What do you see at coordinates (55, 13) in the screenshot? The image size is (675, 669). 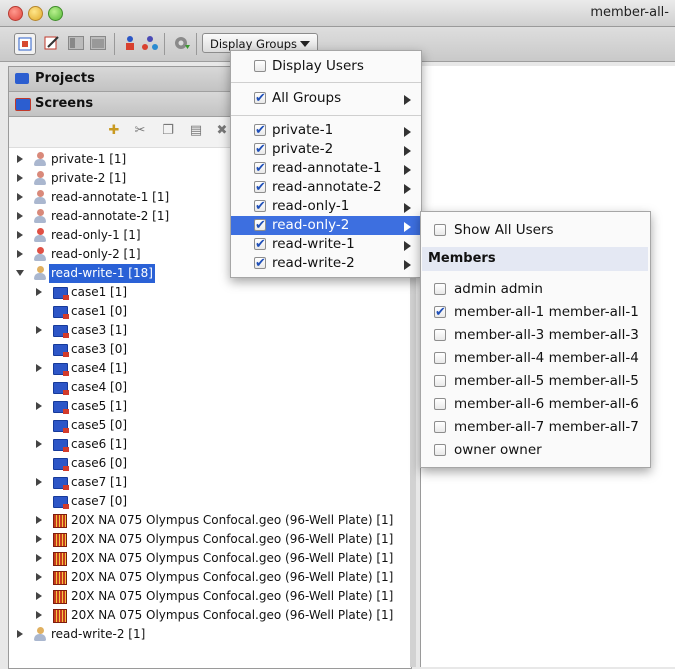 I see `zoom-window-button` at bounding box center [55, 13].